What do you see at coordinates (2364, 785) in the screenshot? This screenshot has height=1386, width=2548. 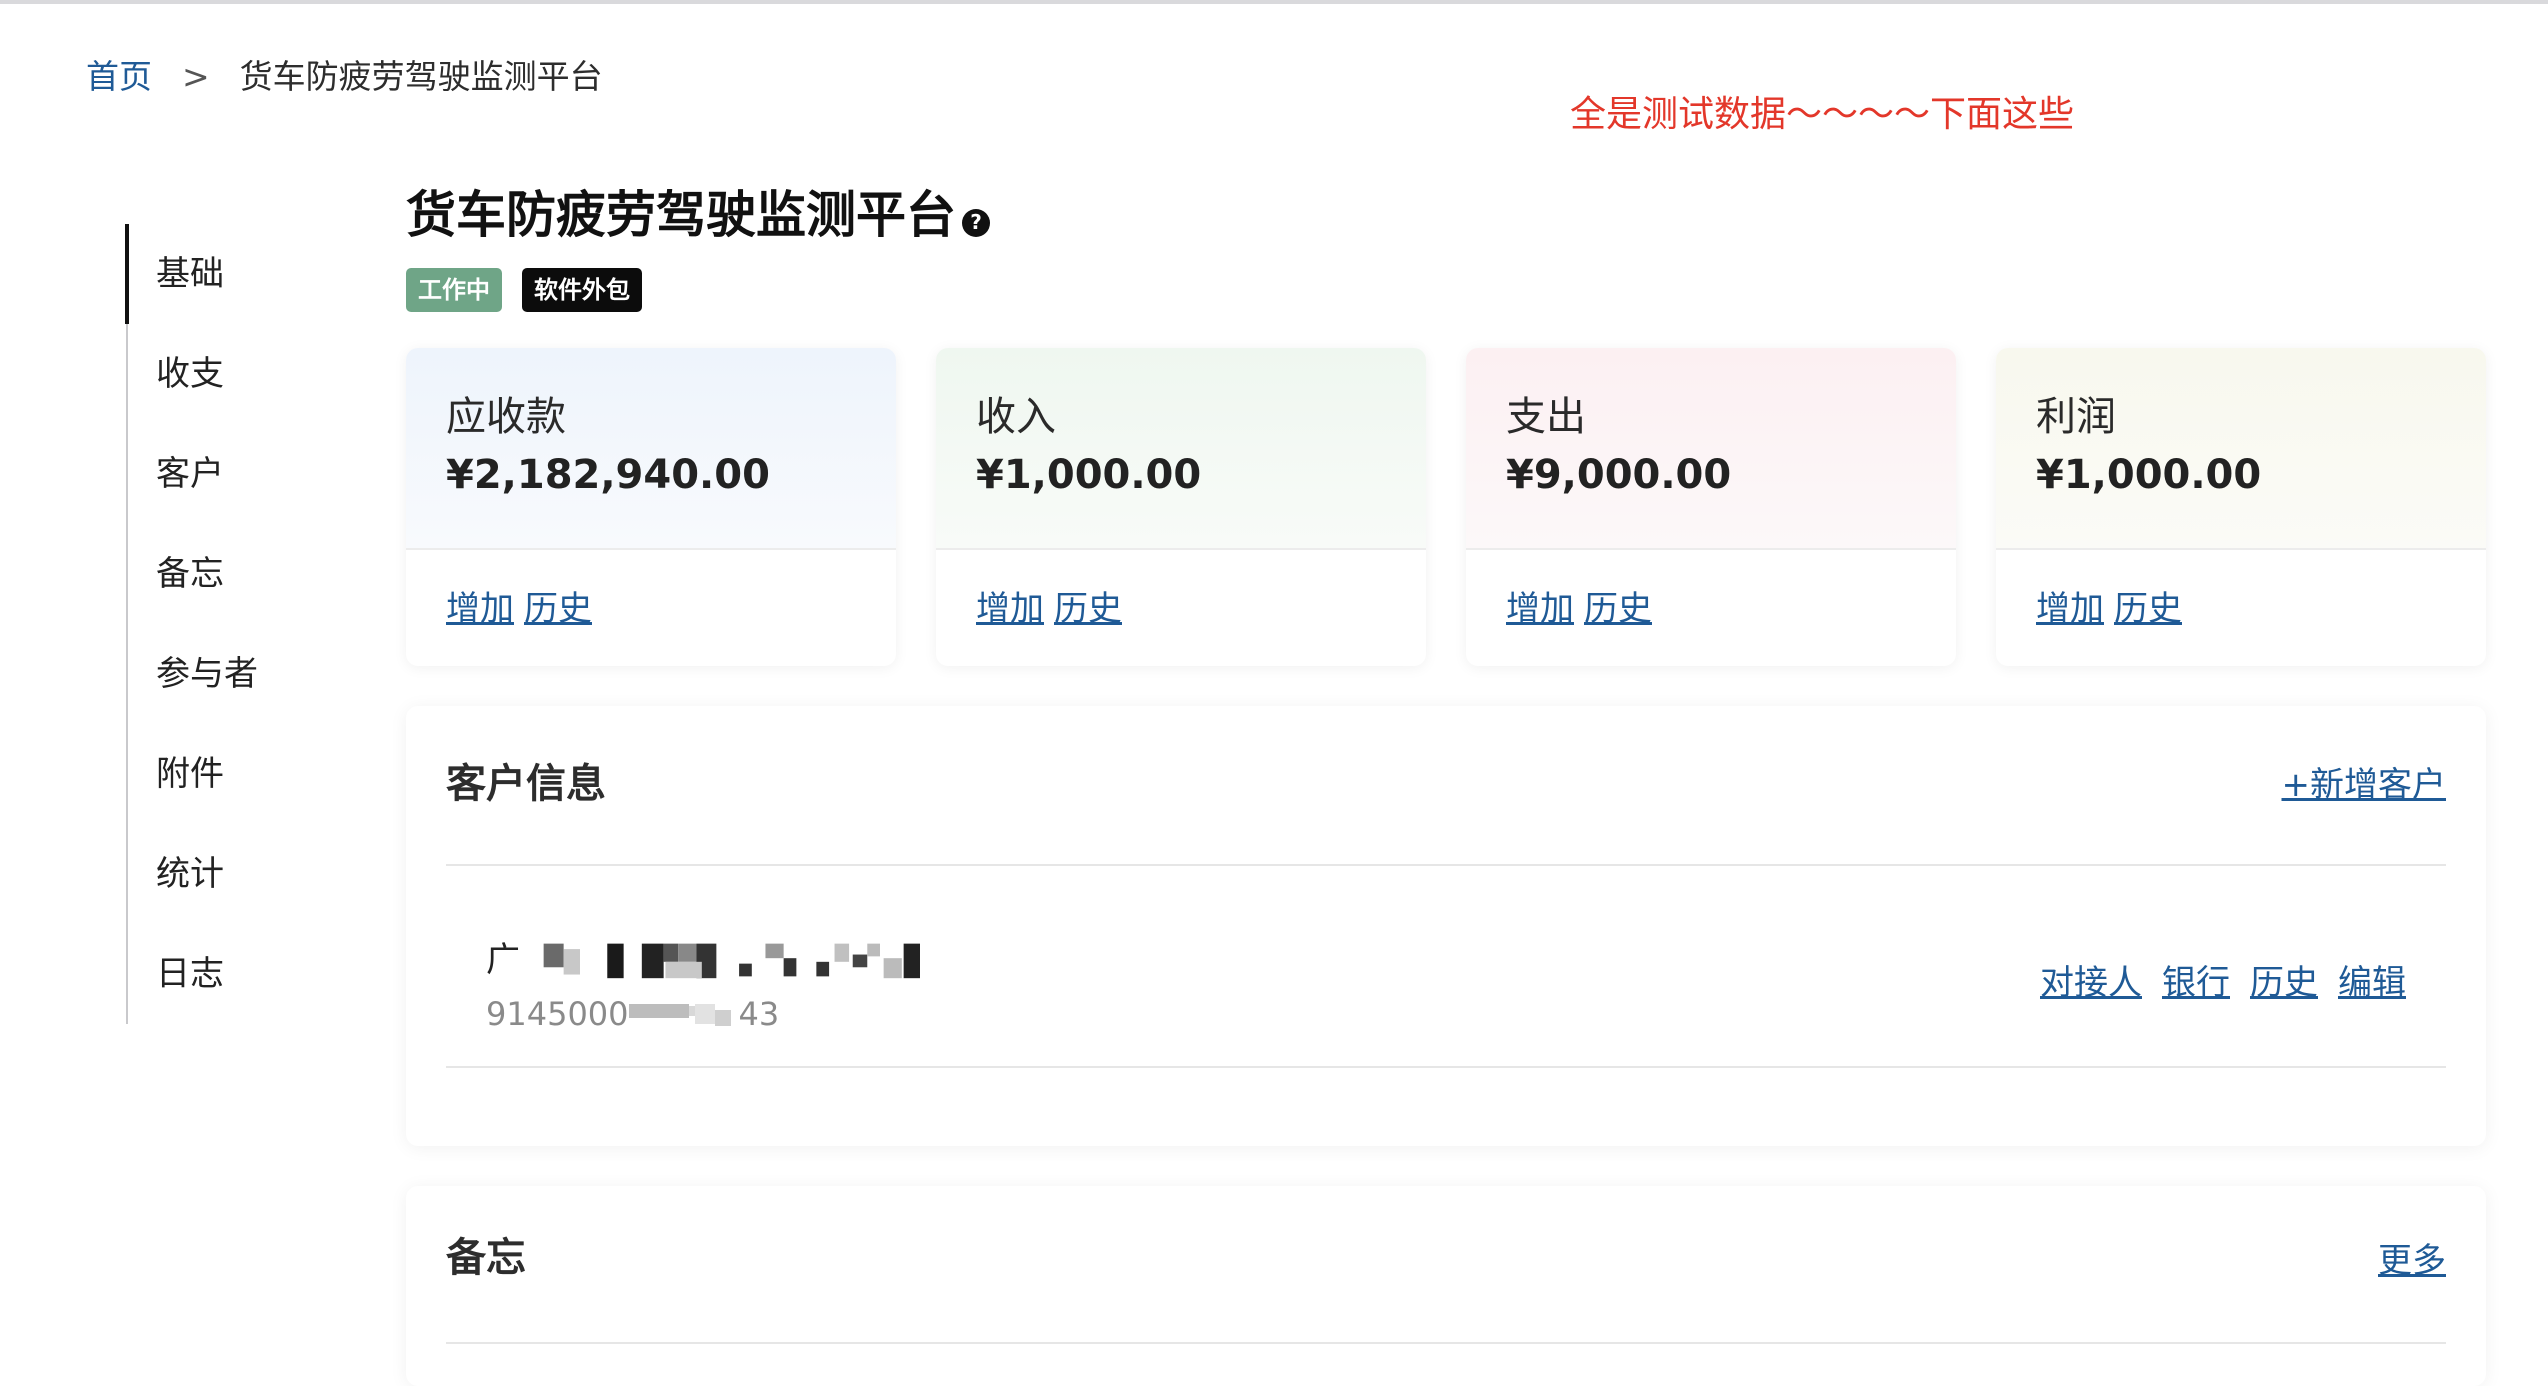 I see `add-customer-link: +新增客户` at bounding box center [2364, 785].